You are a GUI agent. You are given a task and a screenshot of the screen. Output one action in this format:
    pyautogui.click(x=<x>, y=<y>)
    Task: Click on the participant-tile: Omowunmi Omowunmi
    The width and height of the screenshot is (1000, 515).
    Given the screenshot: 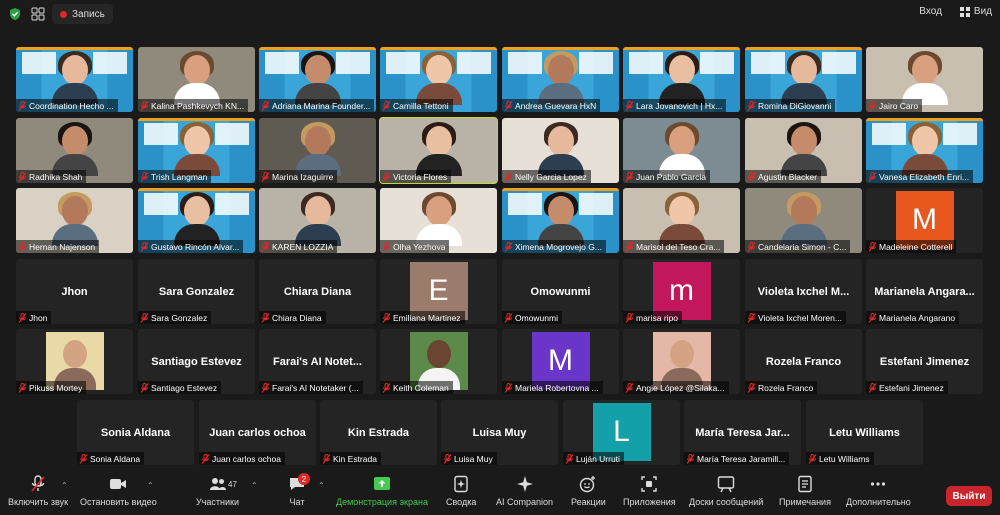 What is the action you would take?
    pyautogui.click(x=560, y=291)
    